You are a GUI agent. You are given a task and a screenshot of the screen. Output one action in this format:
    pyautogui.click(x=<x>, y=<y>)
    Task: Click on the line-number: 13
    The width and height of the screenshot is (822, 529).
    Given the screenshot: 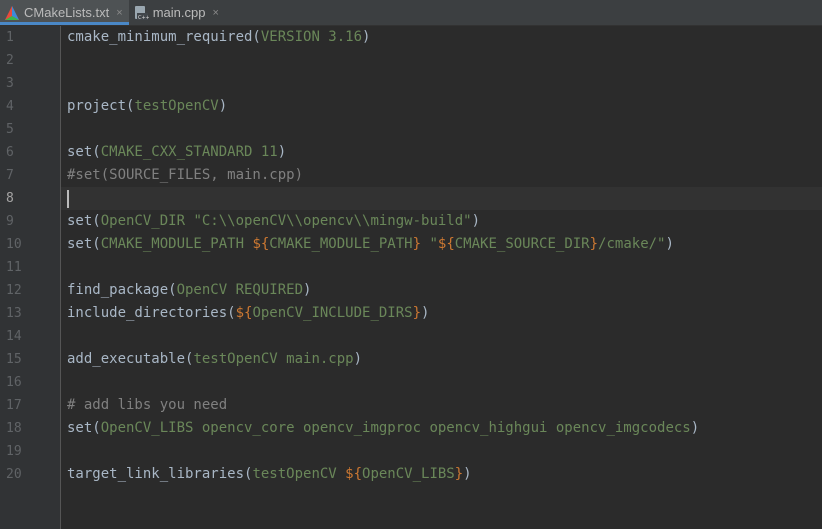 What is the action you would take?
    pyautogui.click(x=14, y=313)
    